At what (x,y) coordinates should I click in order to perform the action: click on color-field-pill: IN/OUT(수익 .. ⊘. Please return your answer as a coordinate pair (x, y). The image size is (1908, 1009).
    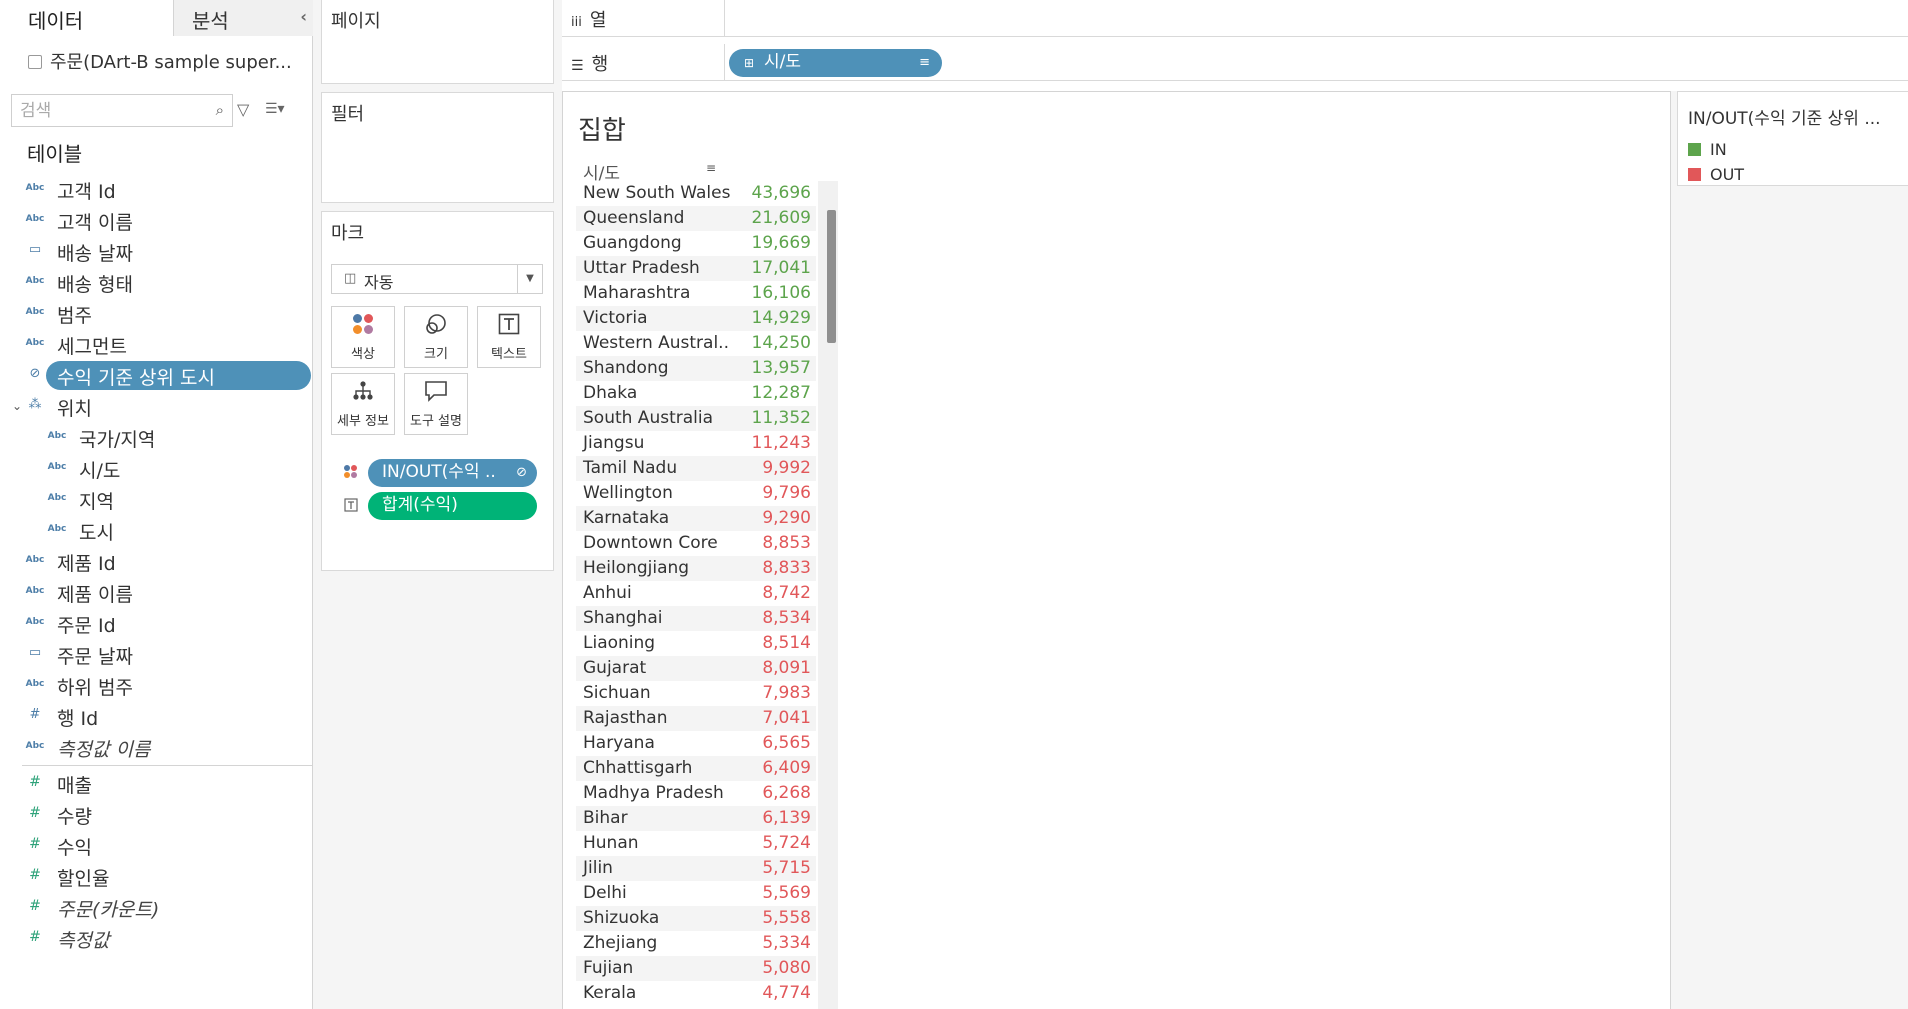
    Looking at the image, I should click on (452, 473).